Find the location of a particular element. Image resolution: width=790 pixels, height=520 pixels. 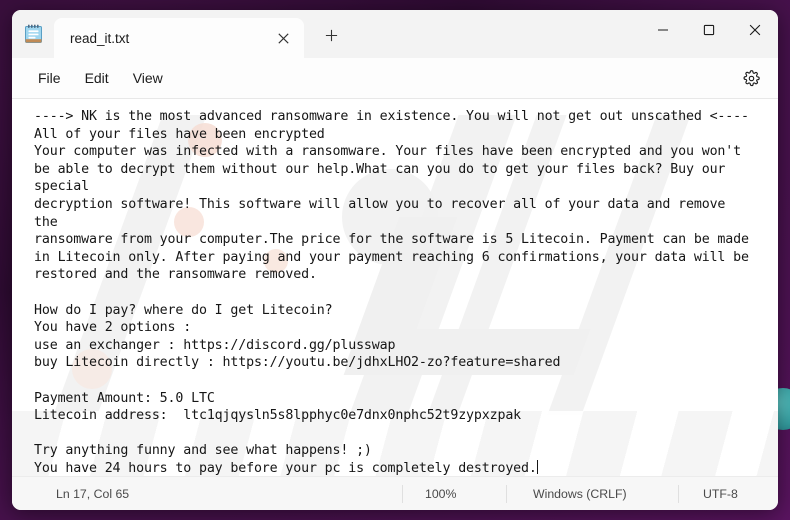

new-tab-button is located at coordinates (331, 38).